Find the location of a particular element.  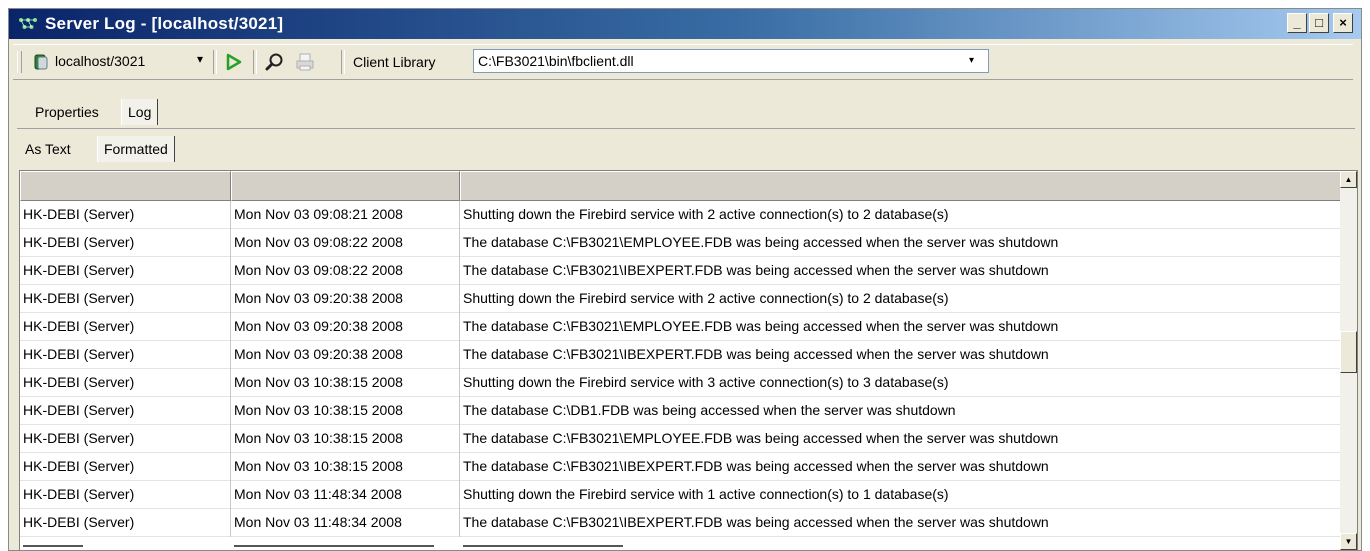

search-icon is located at coordinates (275, 62).